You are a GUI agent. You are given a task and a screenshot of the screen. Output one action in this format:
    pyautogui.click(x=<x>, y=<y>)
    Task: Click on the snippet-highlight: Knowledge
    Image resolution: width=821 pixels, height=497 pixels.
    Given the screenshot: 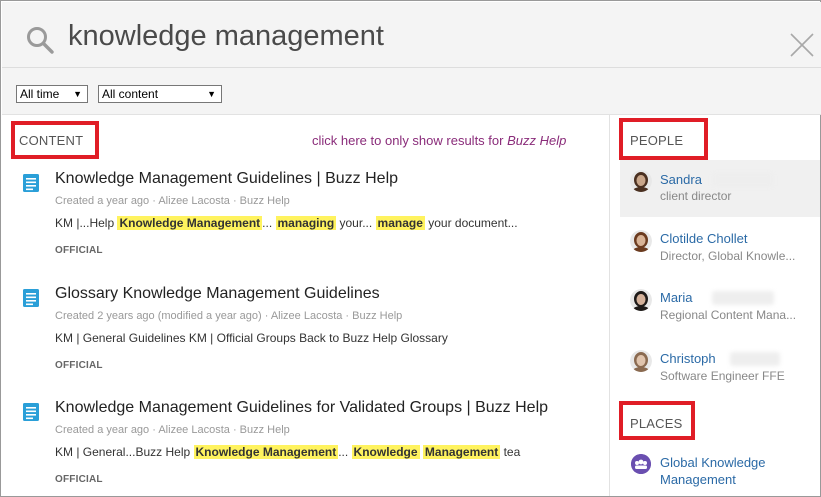 What is the action you would take?
    pyautogui.click(x=385, y=452)
    